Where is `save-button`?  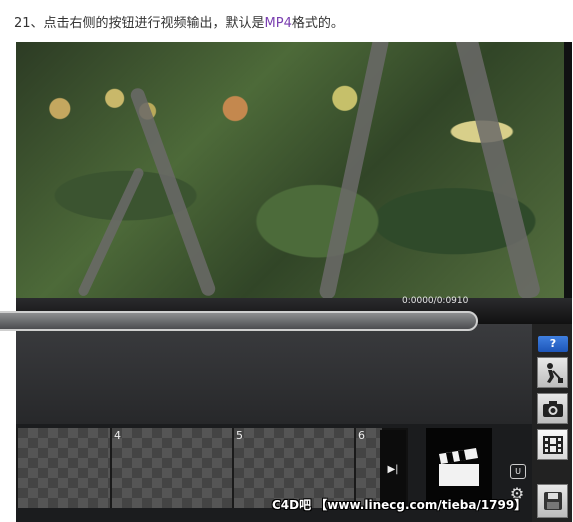
save-button is located at coordinates (552, 501).